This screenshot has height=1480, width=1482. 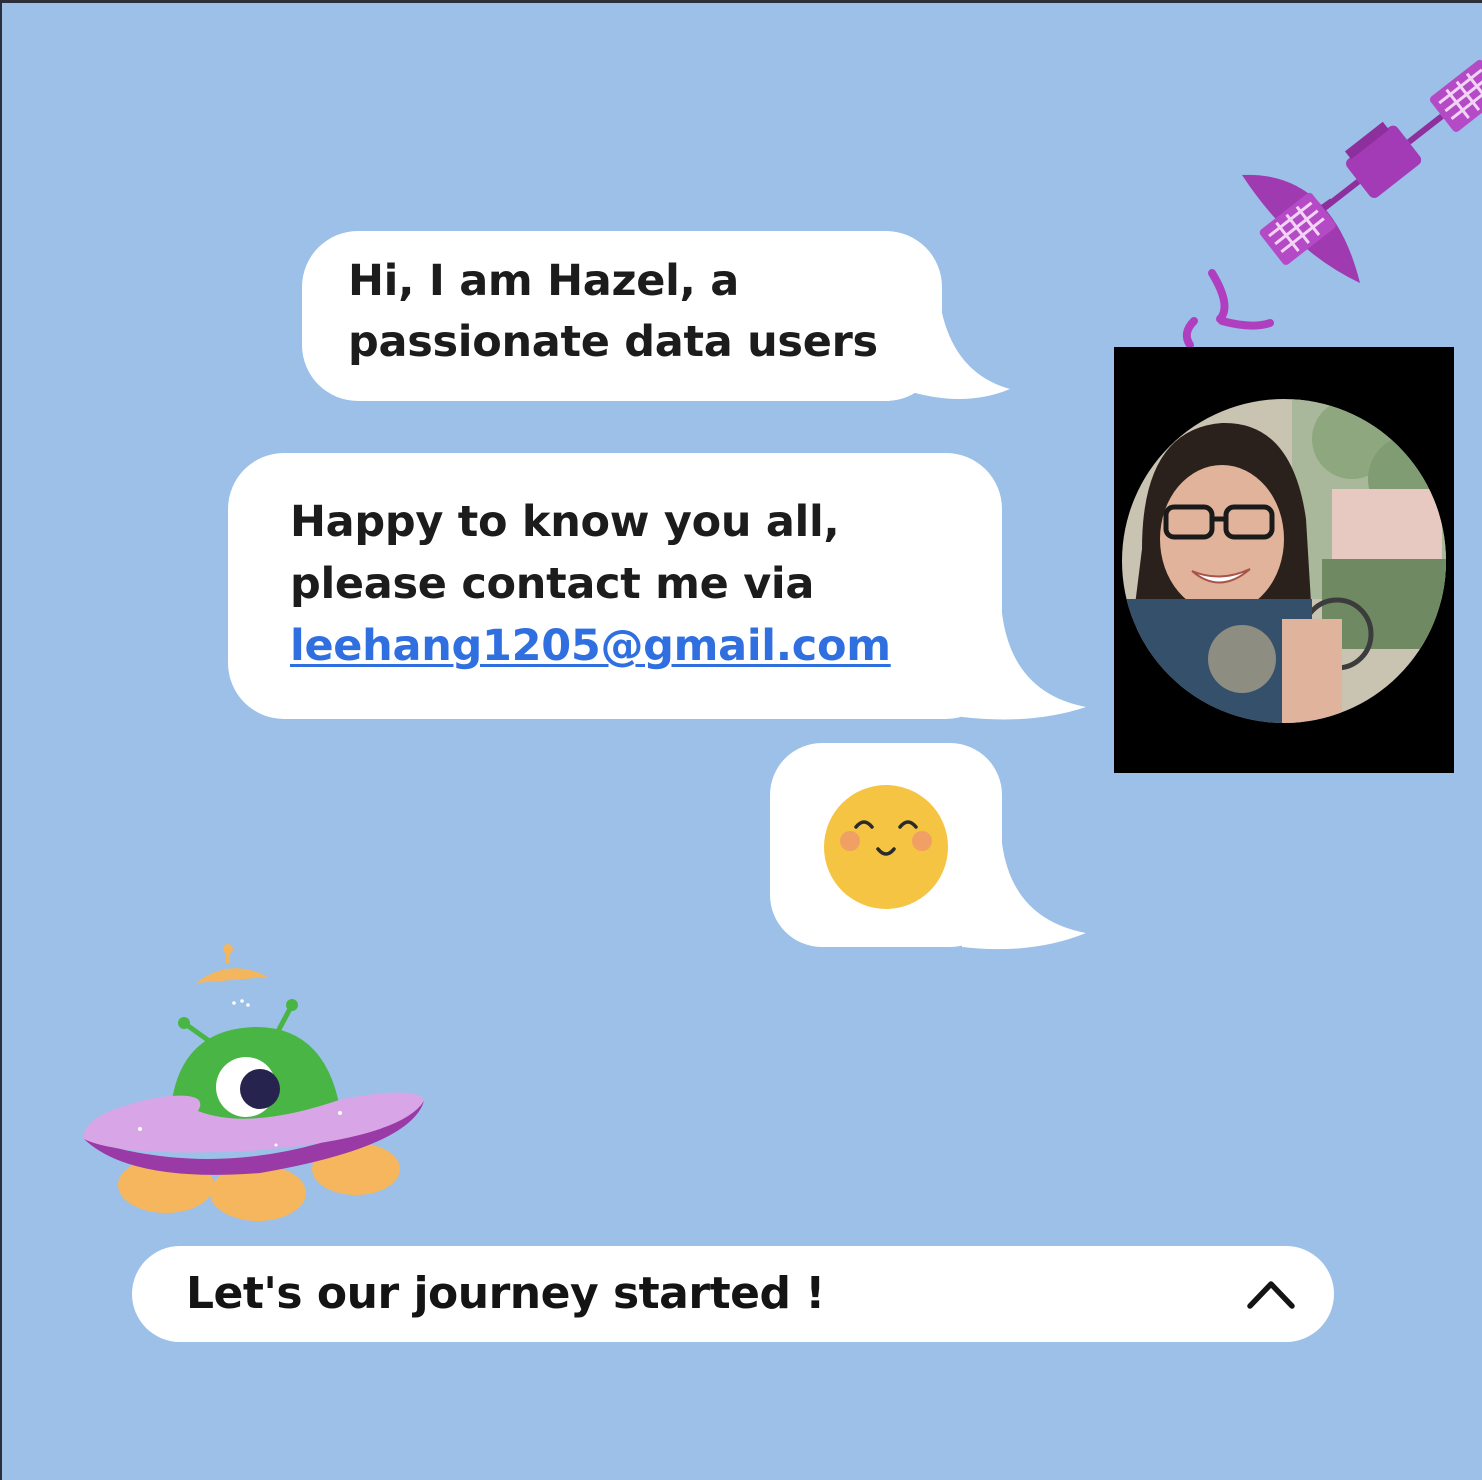 I want to click on greeting-message-bubble: Hi, I am Hazel, a passionate data users, so click(x=622, y=316).